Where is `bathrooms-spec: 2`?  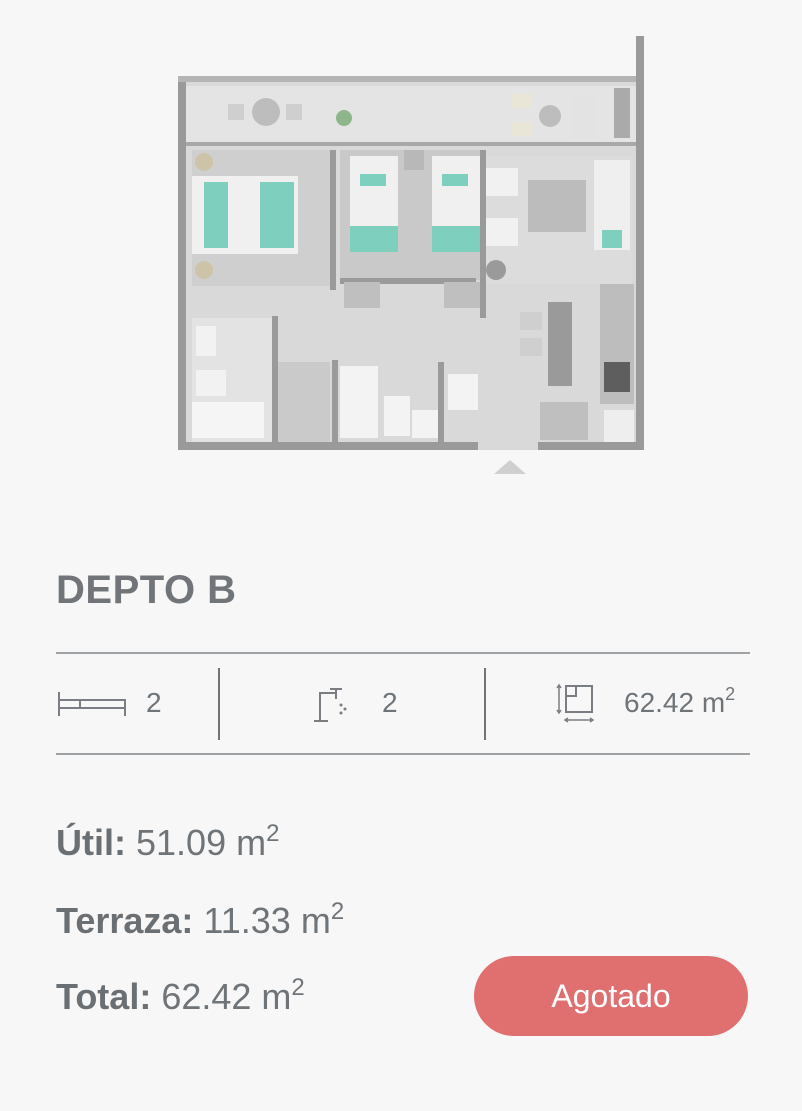 bathrooms-spec: 2 is located at coordinates (354, 703).